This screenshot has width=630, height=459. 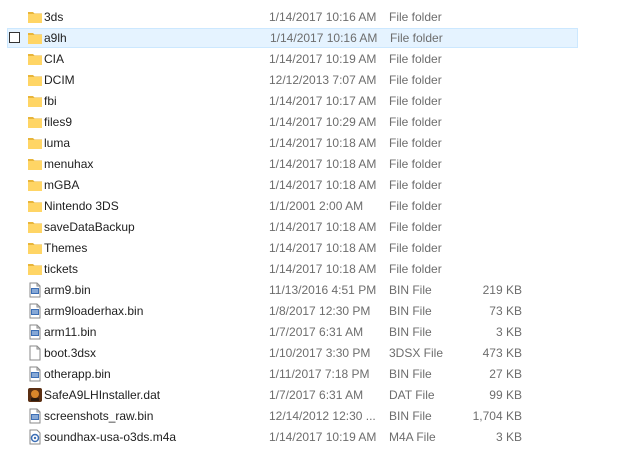 What do you see at coordinates (70, 353) in the screenshot?
I see `file-name: boot.3dsx` at bounding box center [70, 353].